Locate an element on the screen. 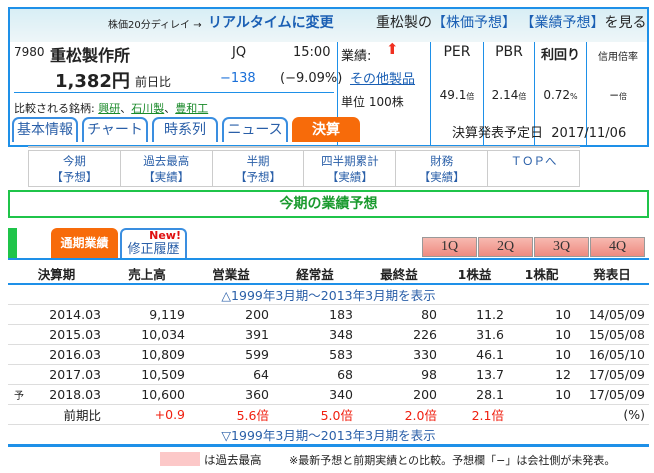 The width and height of the screenshot is (654, 473). expand-older-link-bottom: ▽1999年3月期～2013年3月期を表示 is located at coordinates (328, 435).